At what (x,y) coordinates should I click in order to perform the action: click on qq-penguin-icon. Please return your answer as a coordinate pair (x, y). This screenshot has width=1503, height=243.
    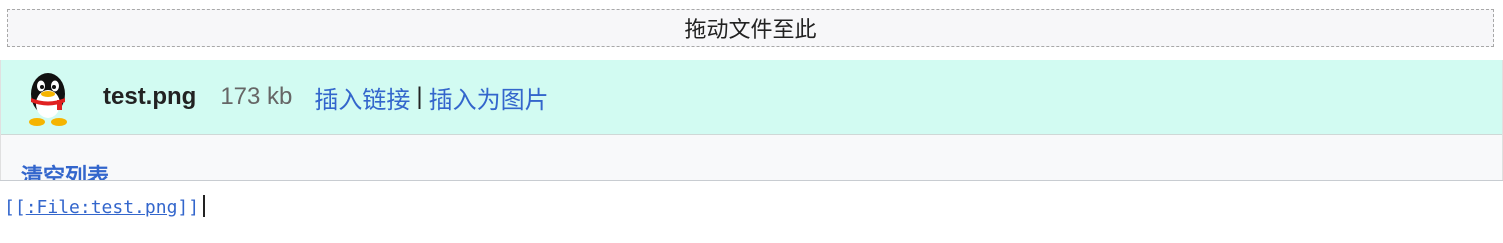
    Looking at the image, I should click on (48, 97).